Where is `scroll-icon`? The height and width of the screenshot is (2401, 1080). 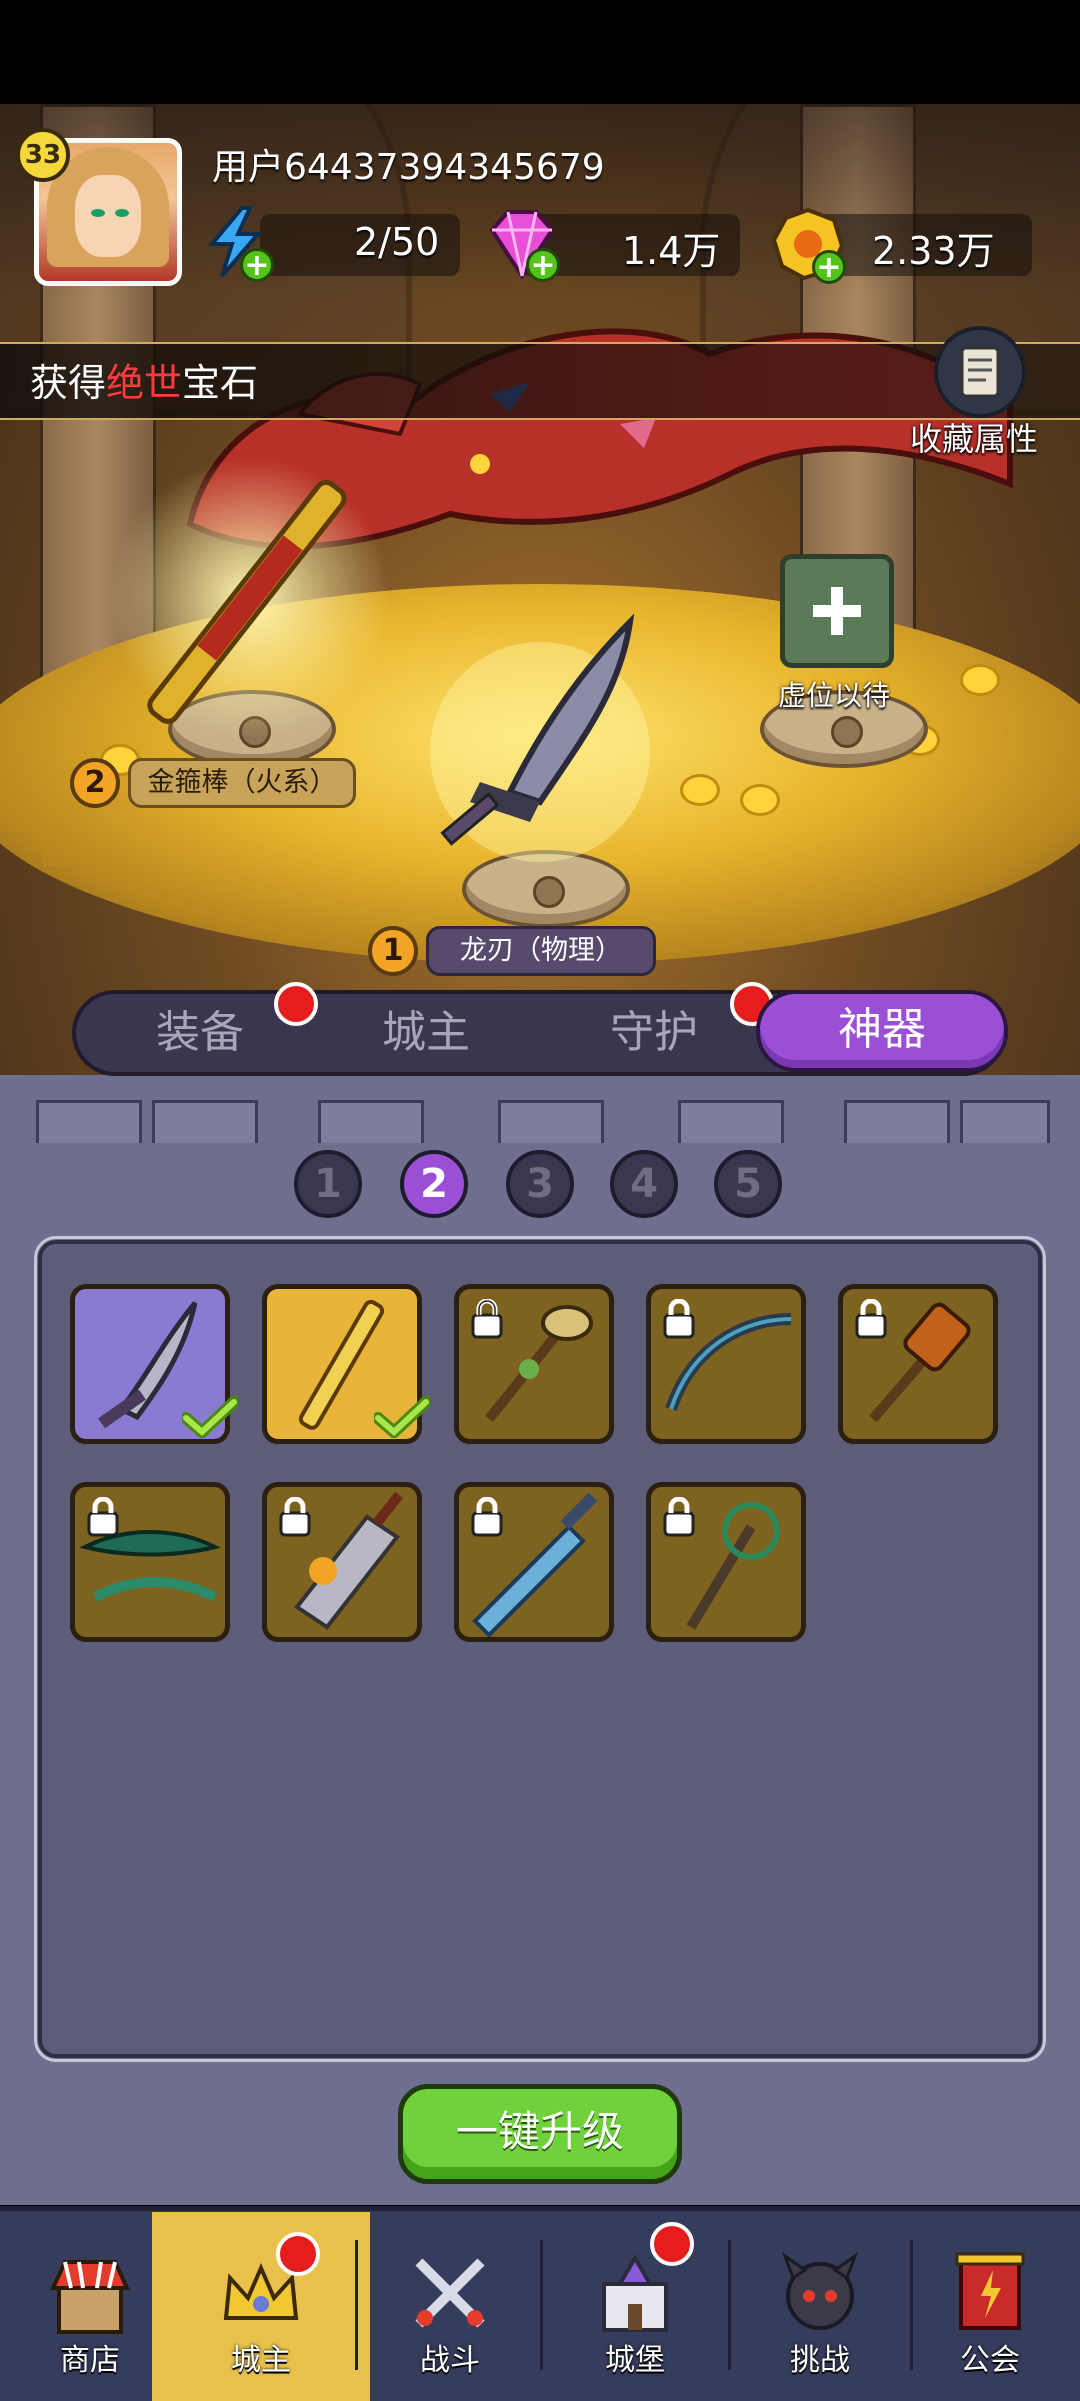
scroll-icon is located at coordinates (980, 372).